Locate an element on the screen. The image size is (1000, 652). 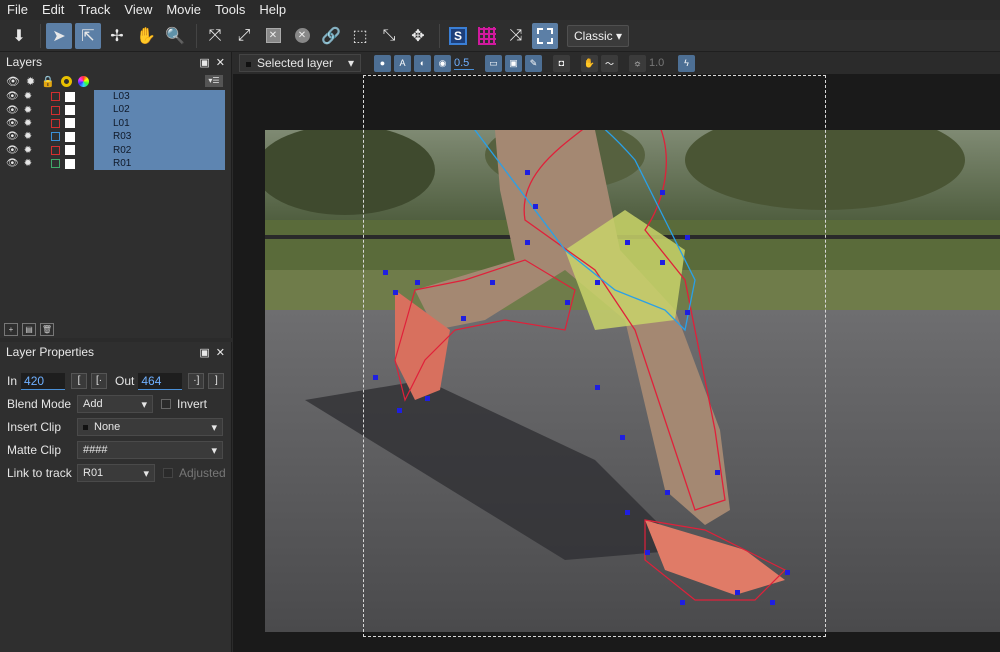
layers-view-icon: ▣ is located at coordinates (513, 63).